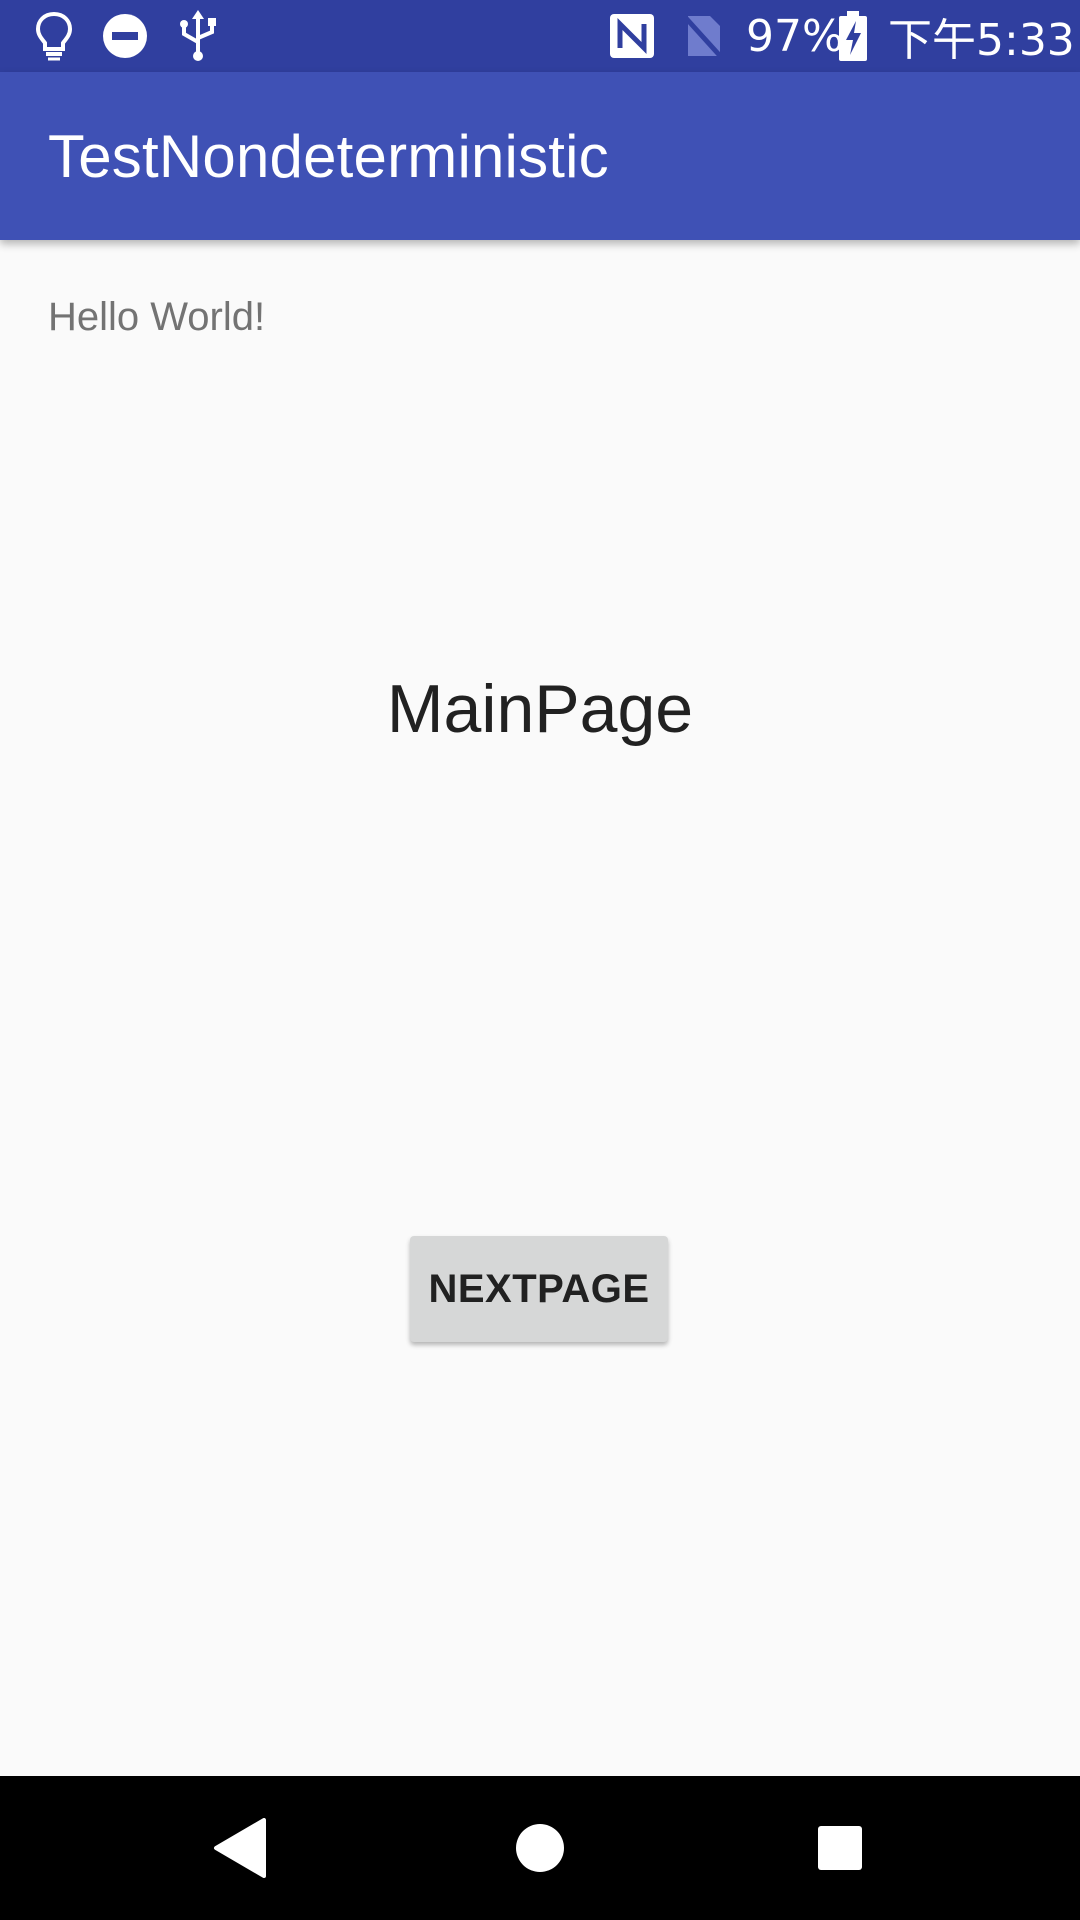  I want to click on usb-icon, so click(198, 36).